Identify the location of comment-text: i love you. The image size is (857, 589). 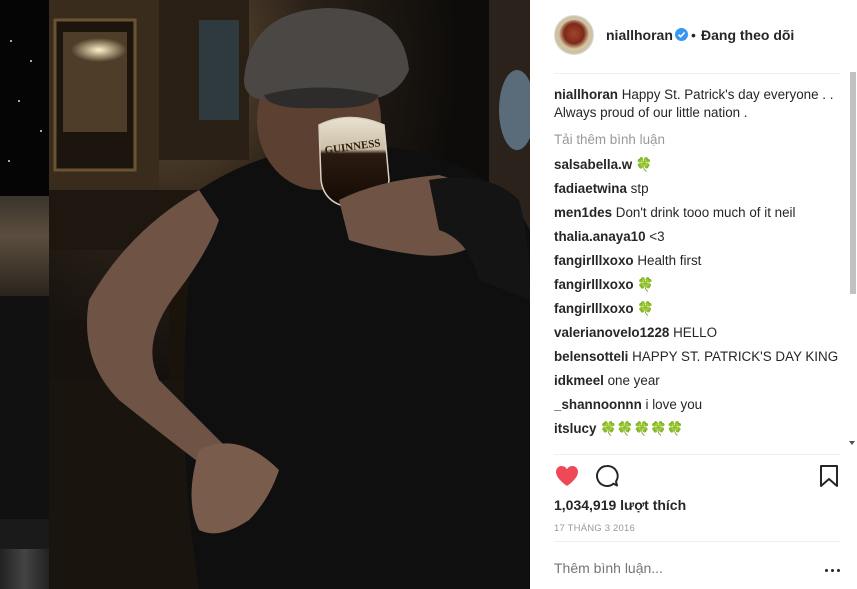
(674, 404).